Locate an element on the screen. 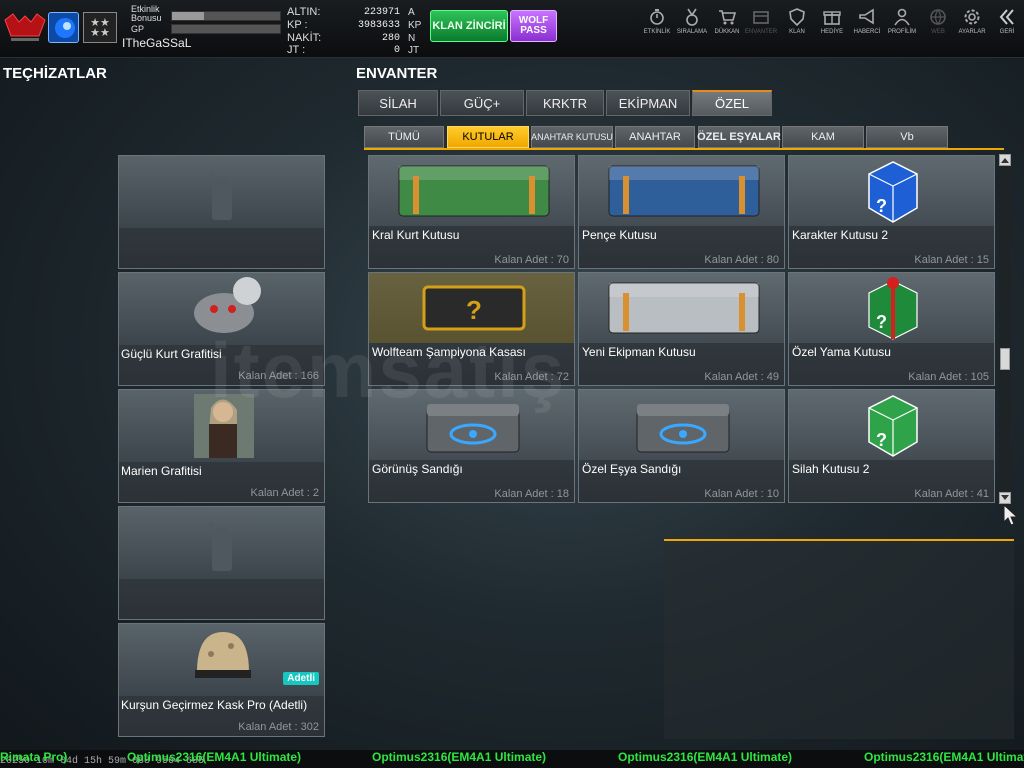 The image size is (1024, 768). tab-krktr: KRKTR is located at coordinates (565, 103).